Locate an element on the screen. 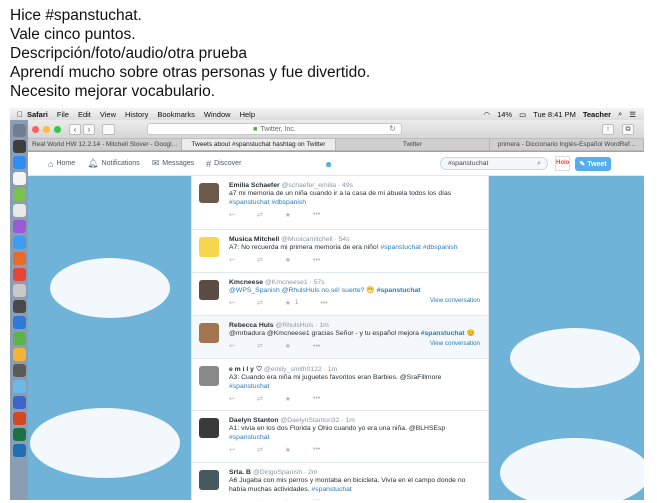  address-bar: ■ Twitter, Inc. ↻ is located at coordinates (274, 129).